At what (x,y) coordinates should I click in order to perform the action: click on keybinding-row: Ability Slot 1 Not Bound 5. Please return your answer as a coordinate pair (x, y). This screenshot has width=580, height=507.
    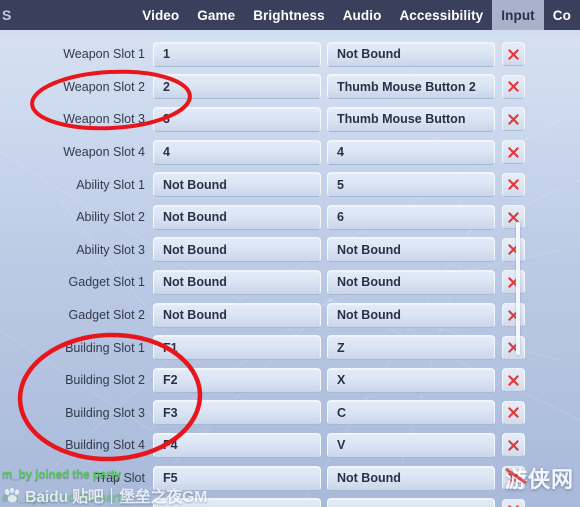
    Looking at the image, I should click on (290, 184).